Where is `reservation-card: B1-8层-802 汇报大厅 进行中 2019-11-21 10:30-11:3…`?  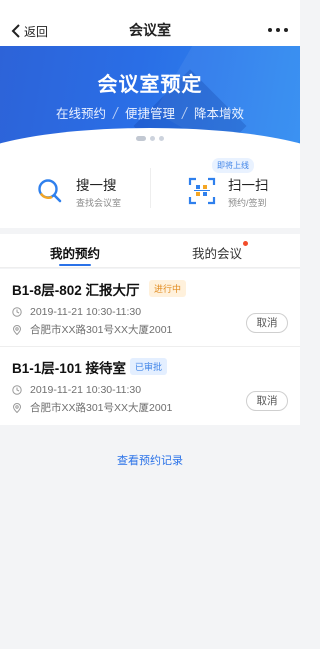
reservation-card: B1-8层-802 汇报大厅 进行中 2019-11-21 10:30-11:3… is located at coordinates (150, 308).